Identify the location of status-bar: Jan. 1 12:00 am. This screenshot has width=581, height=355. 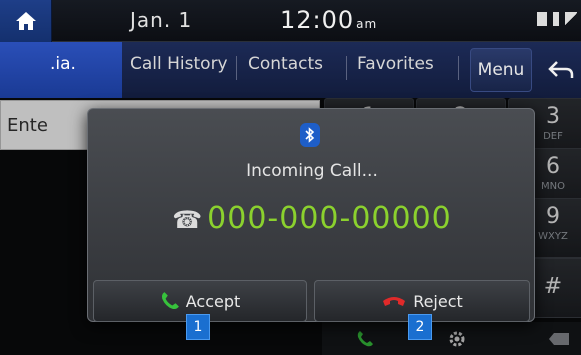
(290, 21).